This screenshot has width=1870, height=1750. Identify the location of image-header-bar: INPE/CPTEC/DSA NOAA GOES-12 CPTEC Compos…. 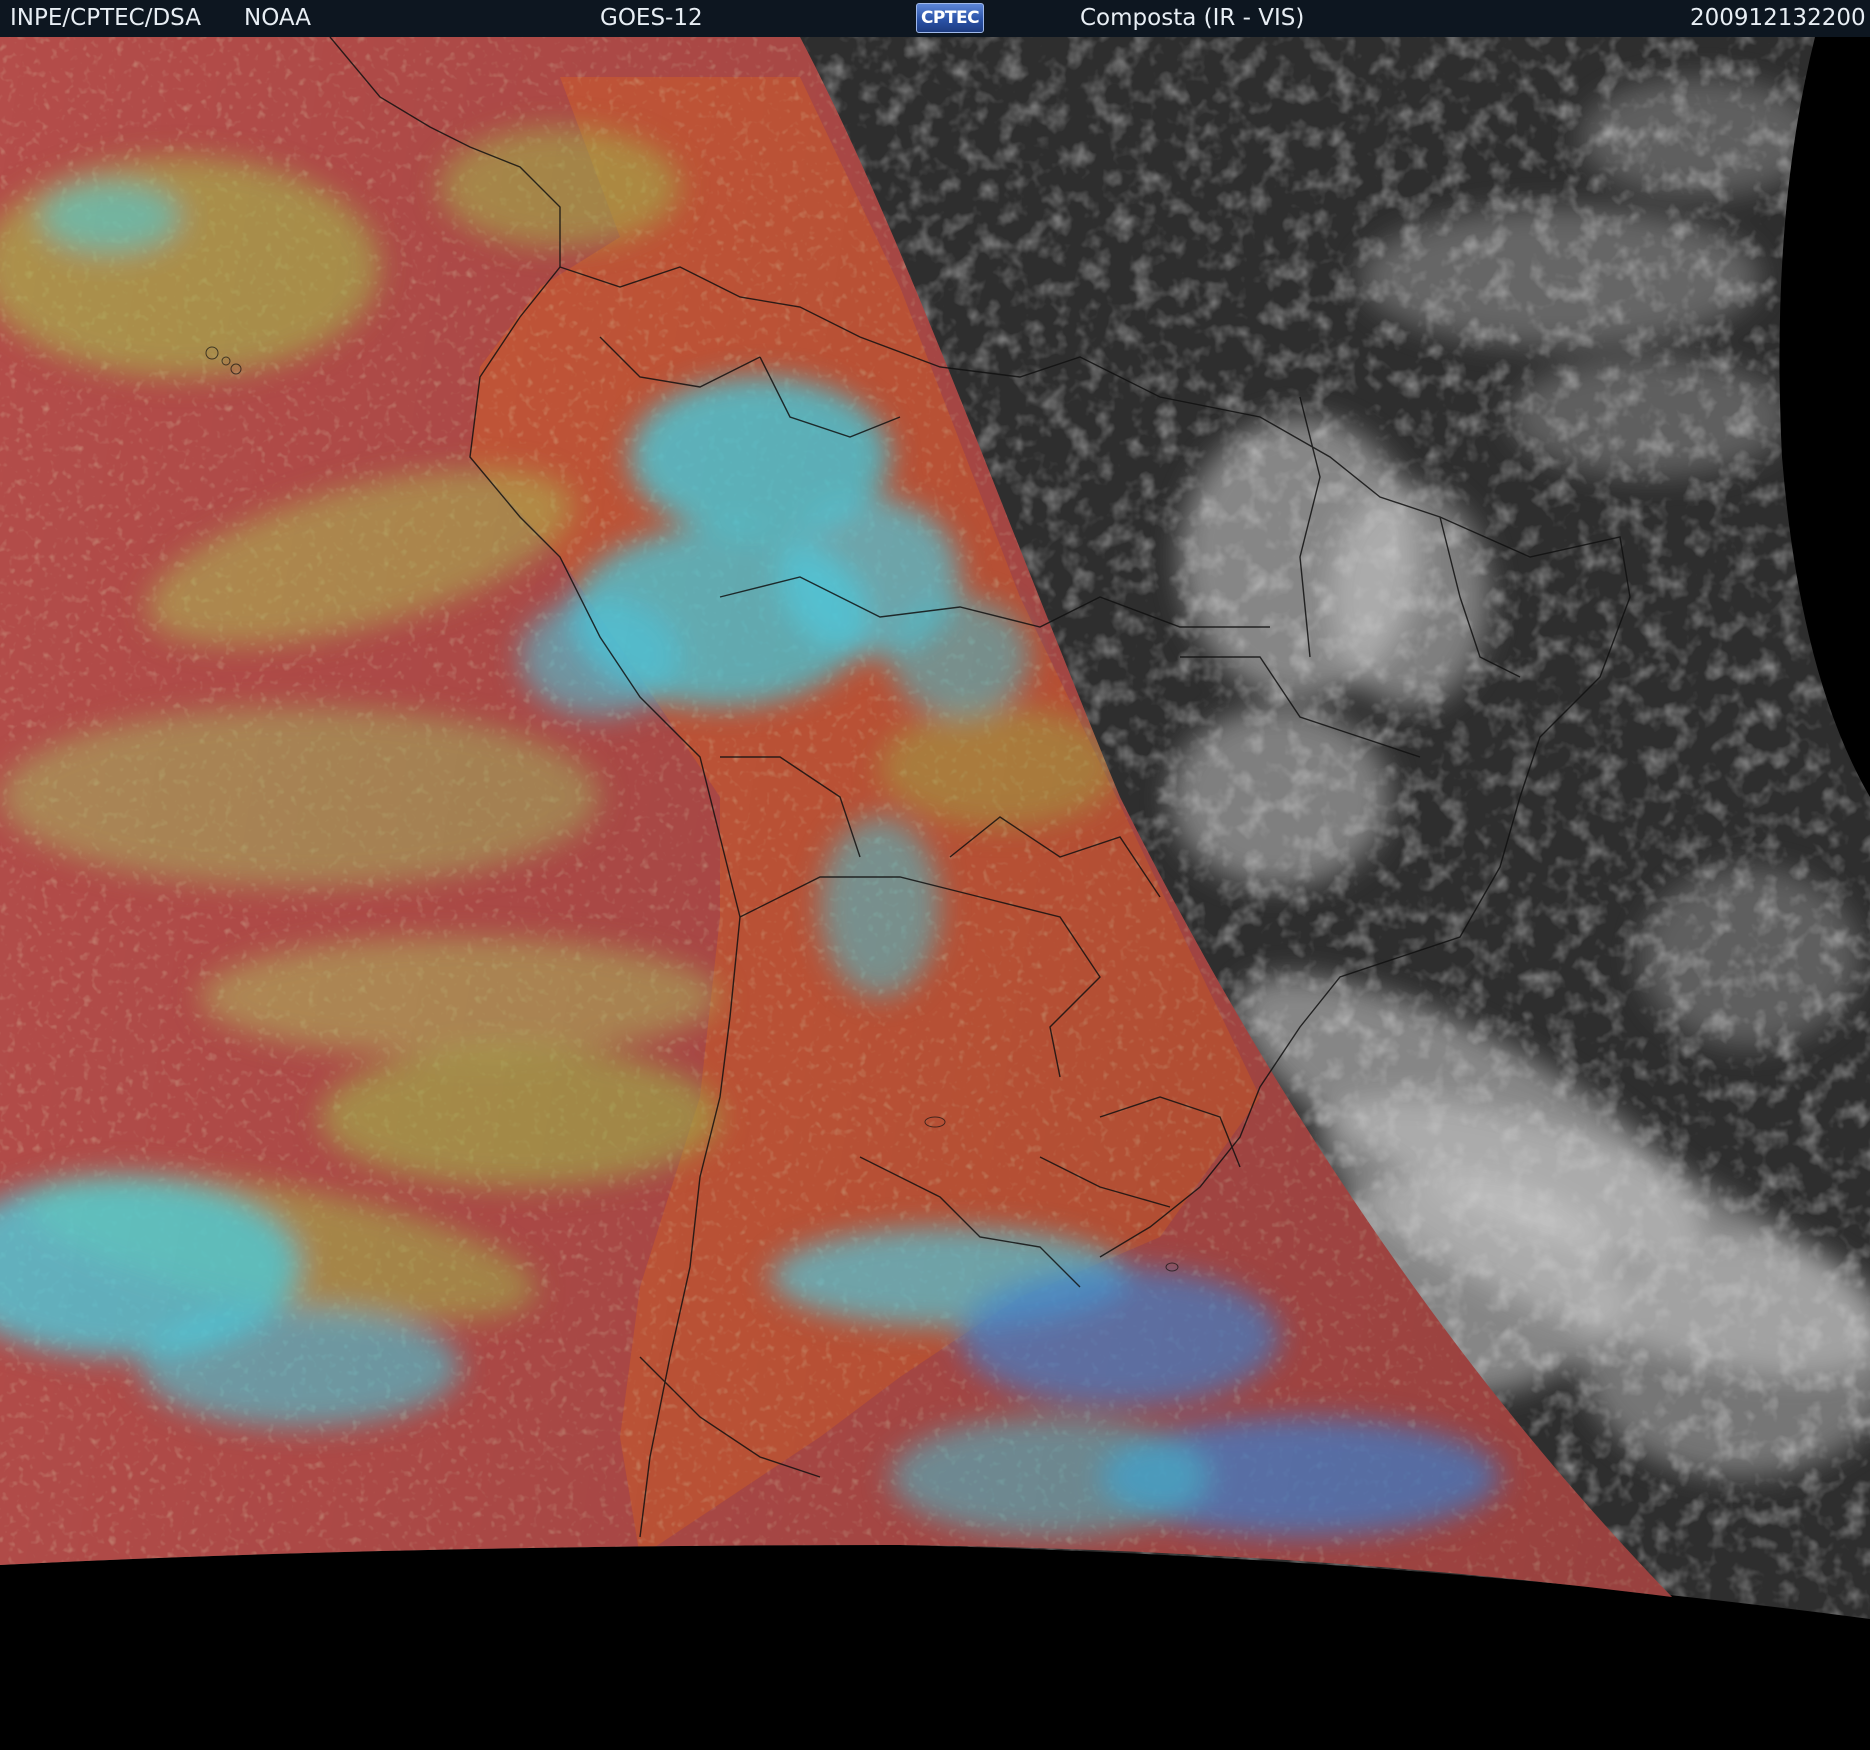
(935, 18).